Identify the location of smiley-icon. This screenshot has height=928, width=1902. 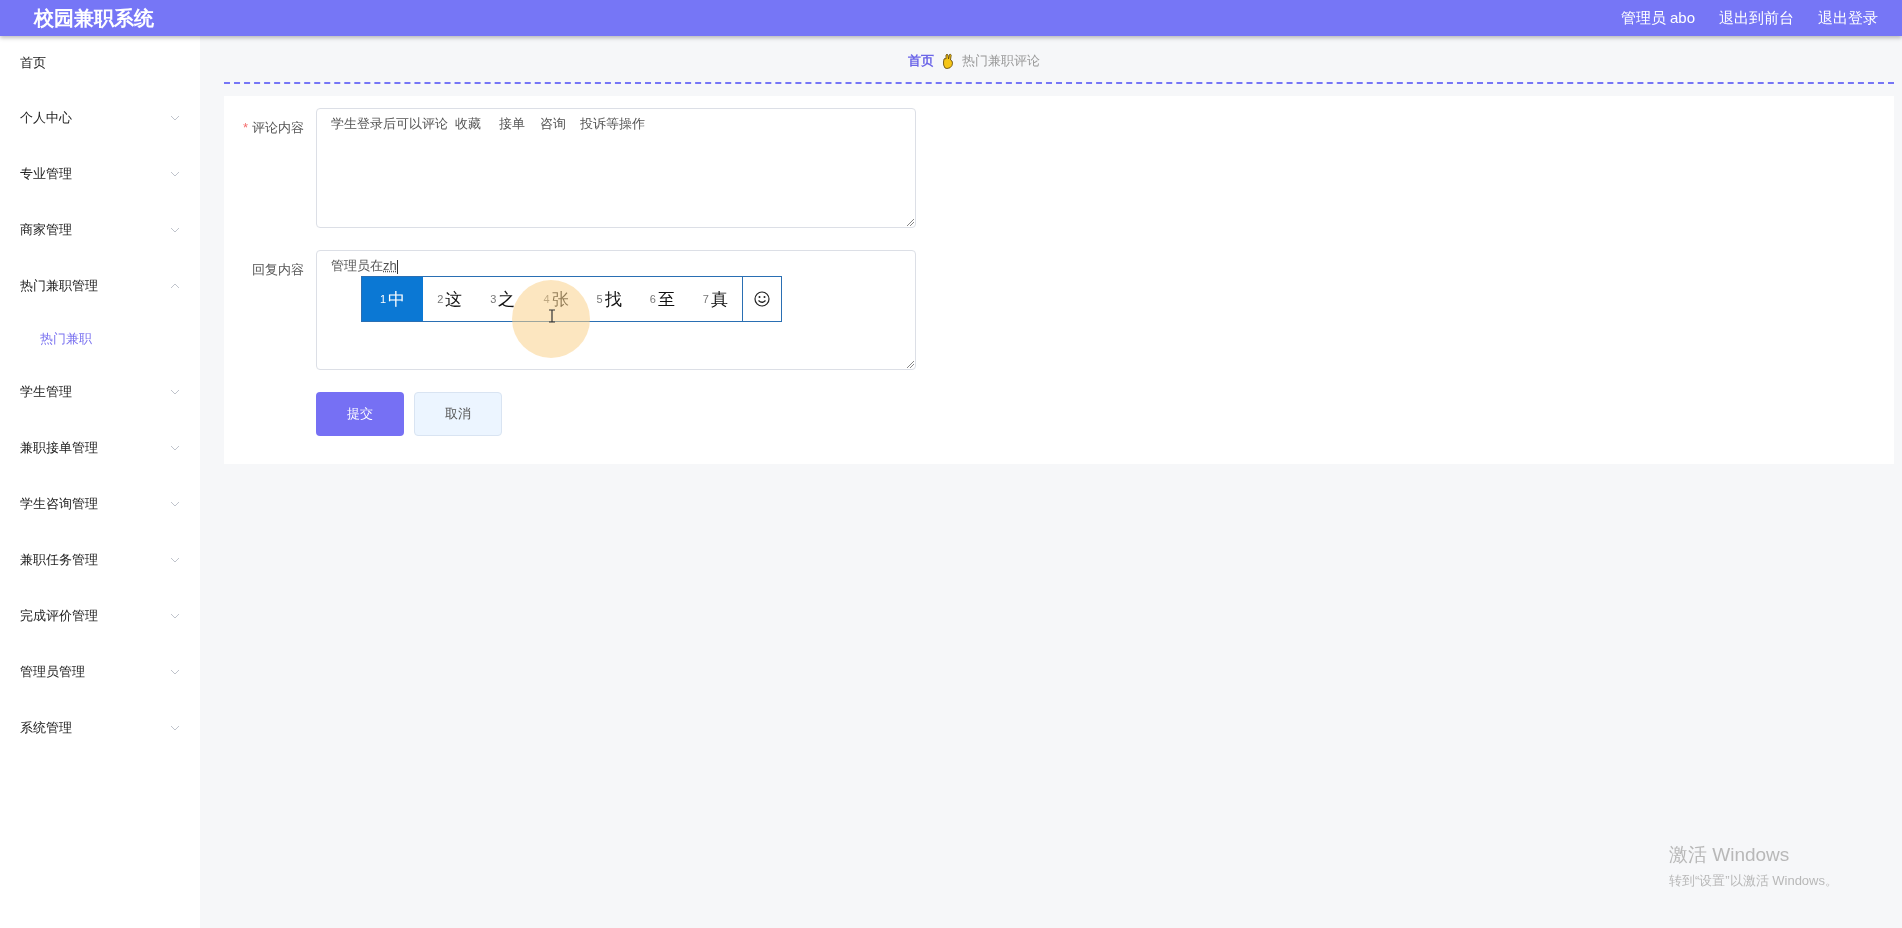
(761, 299).